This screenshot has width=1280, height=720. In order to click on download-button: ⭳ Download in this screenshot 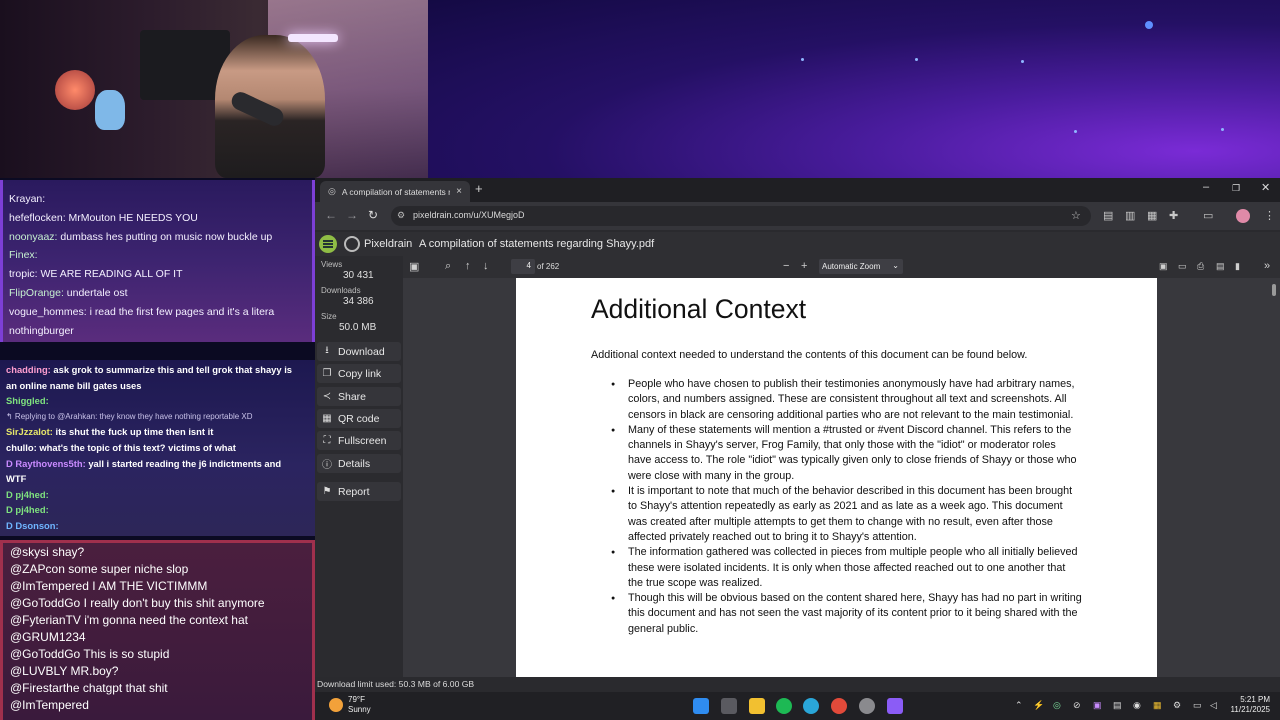, I will do `click(359, 351)`.